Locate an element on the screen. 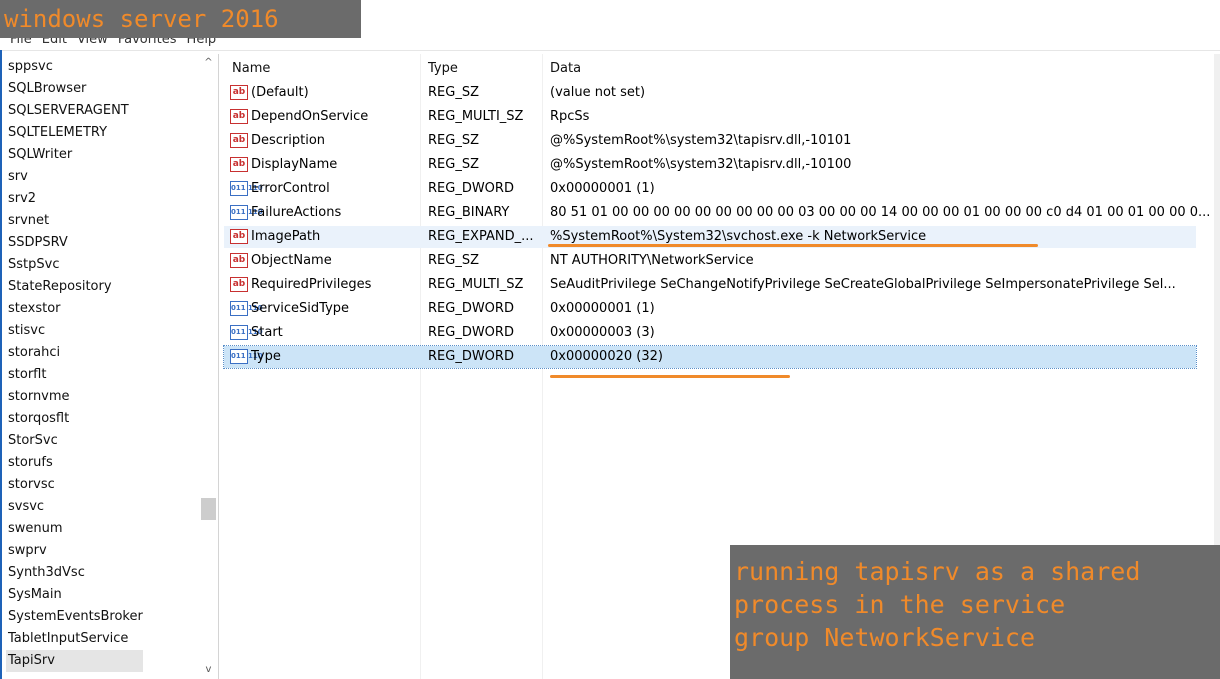 The height and width of the screenshot is (679, 1220). tree-node: SQLWriter is located at coordinates (74, 155).